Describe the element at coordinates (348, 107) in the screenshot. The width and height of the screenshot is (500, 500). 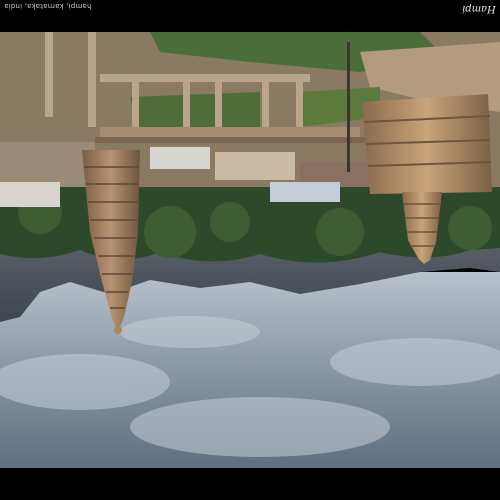
I see `flag-pole` at that location.